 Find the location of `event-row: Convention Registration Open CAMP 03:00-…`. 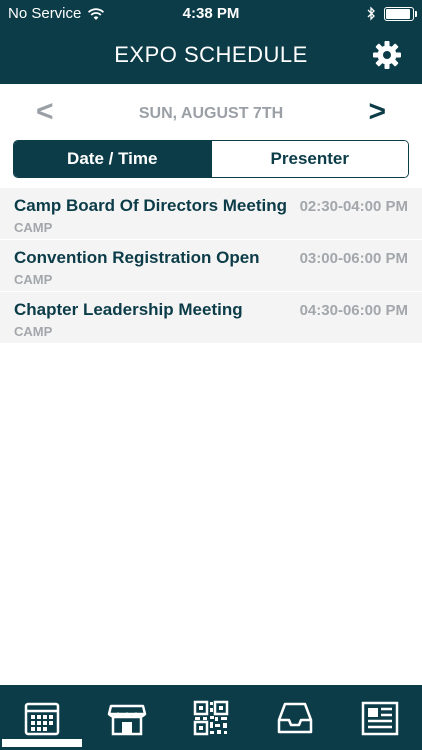

event-row: Convention Registration Open CAMP 03:00-… is located at coordinates (211, 266).